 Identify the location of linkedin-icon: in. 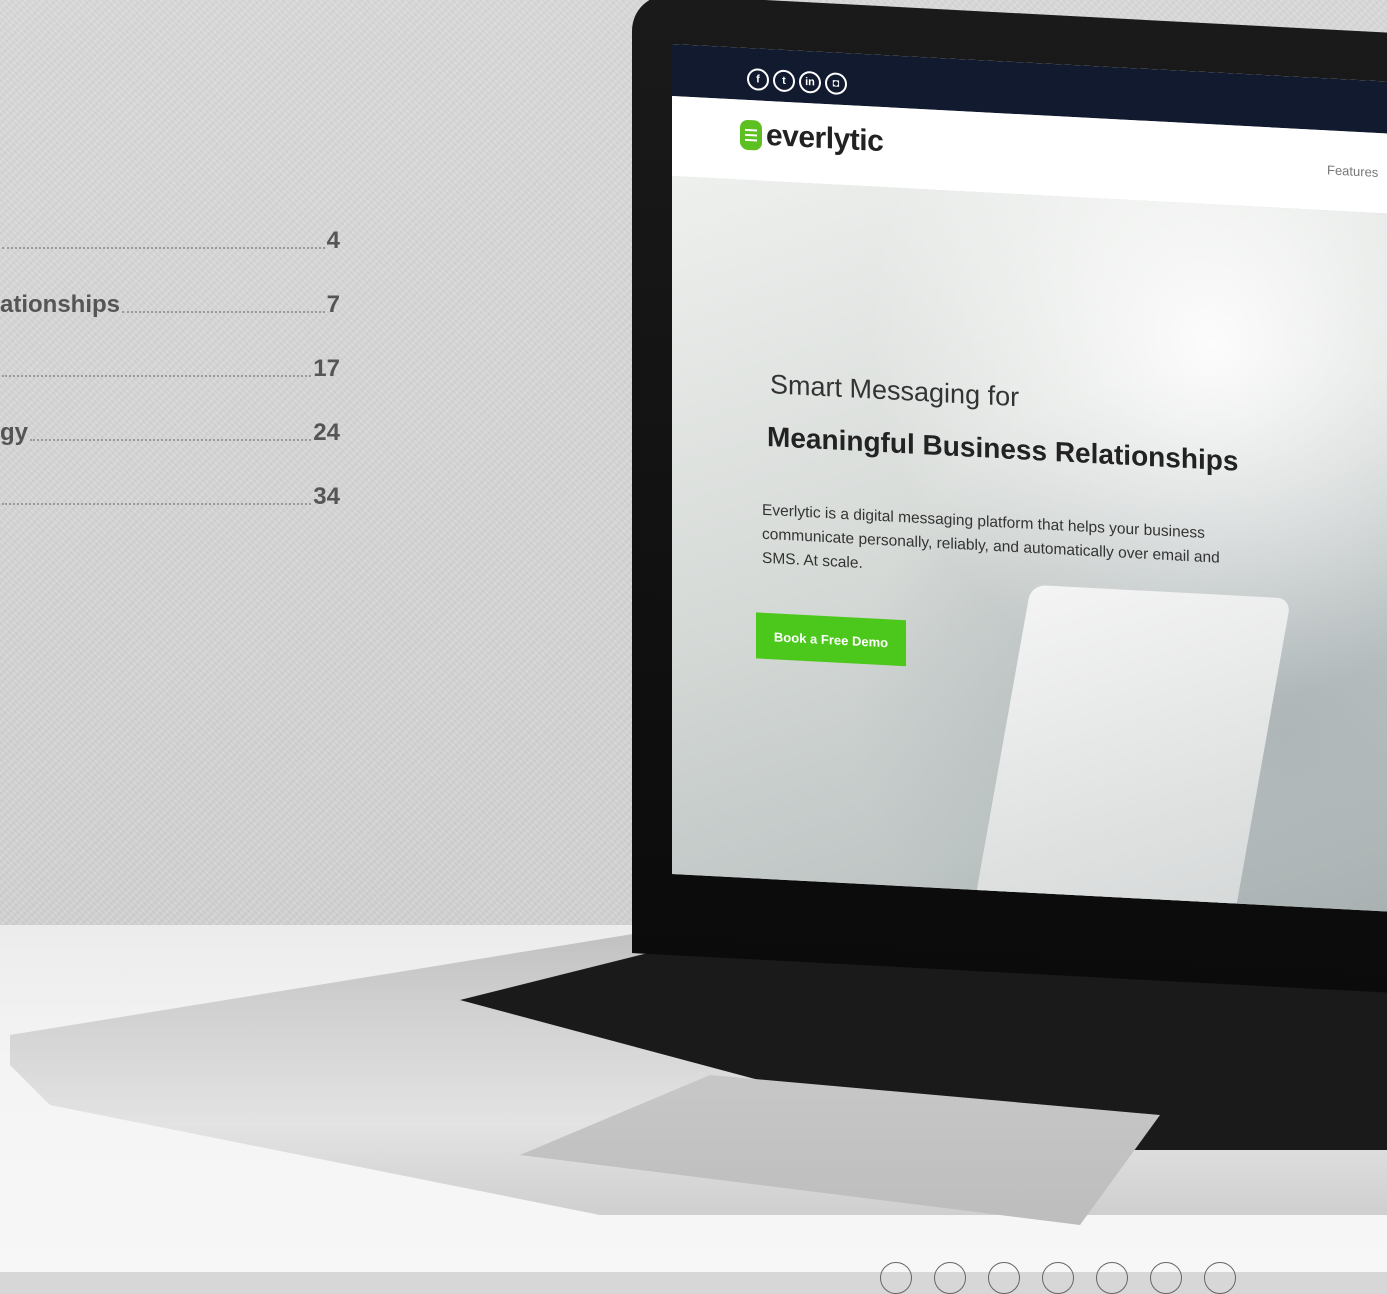
(810, 82).